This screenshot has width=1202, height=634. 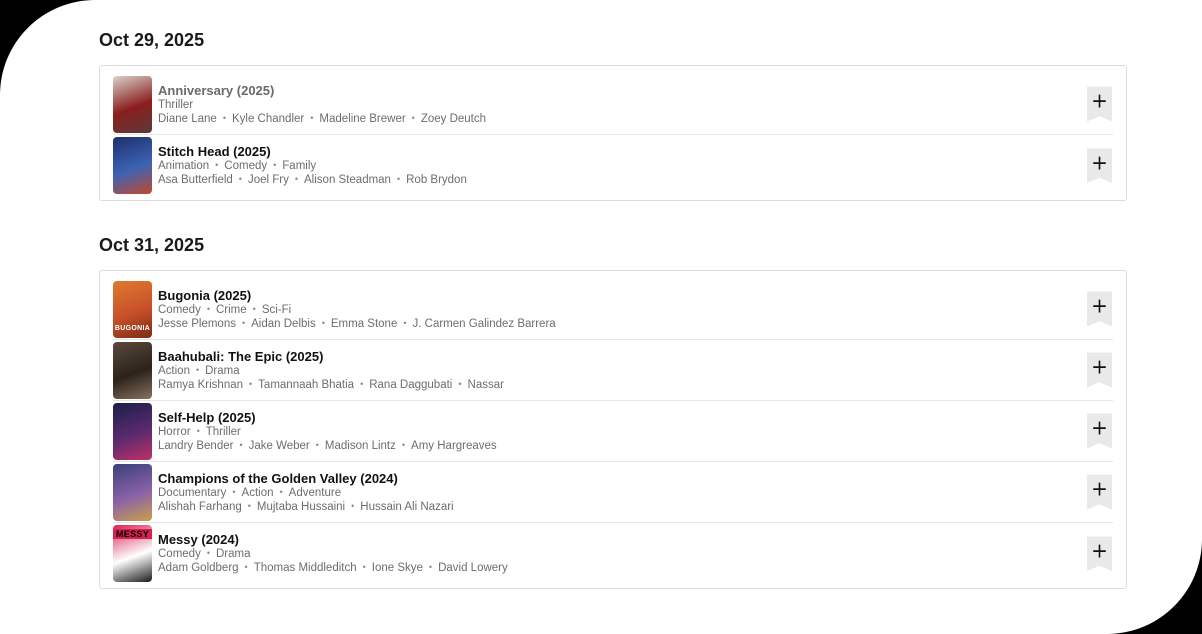 What do you see at coordinates (315, 492) in the screenshot?
I see `genre-label: Adventure` at bounding box center [315, 492].